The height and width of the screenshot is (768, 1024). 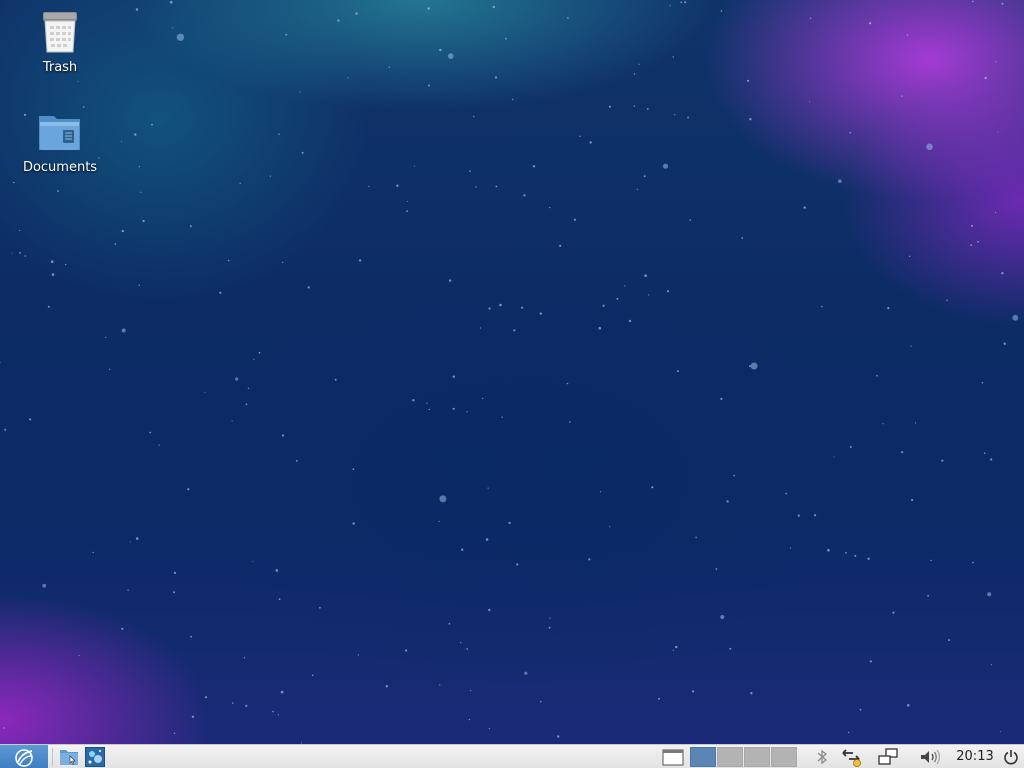 I want to click on panel-separator, so click(x=52, y=757).